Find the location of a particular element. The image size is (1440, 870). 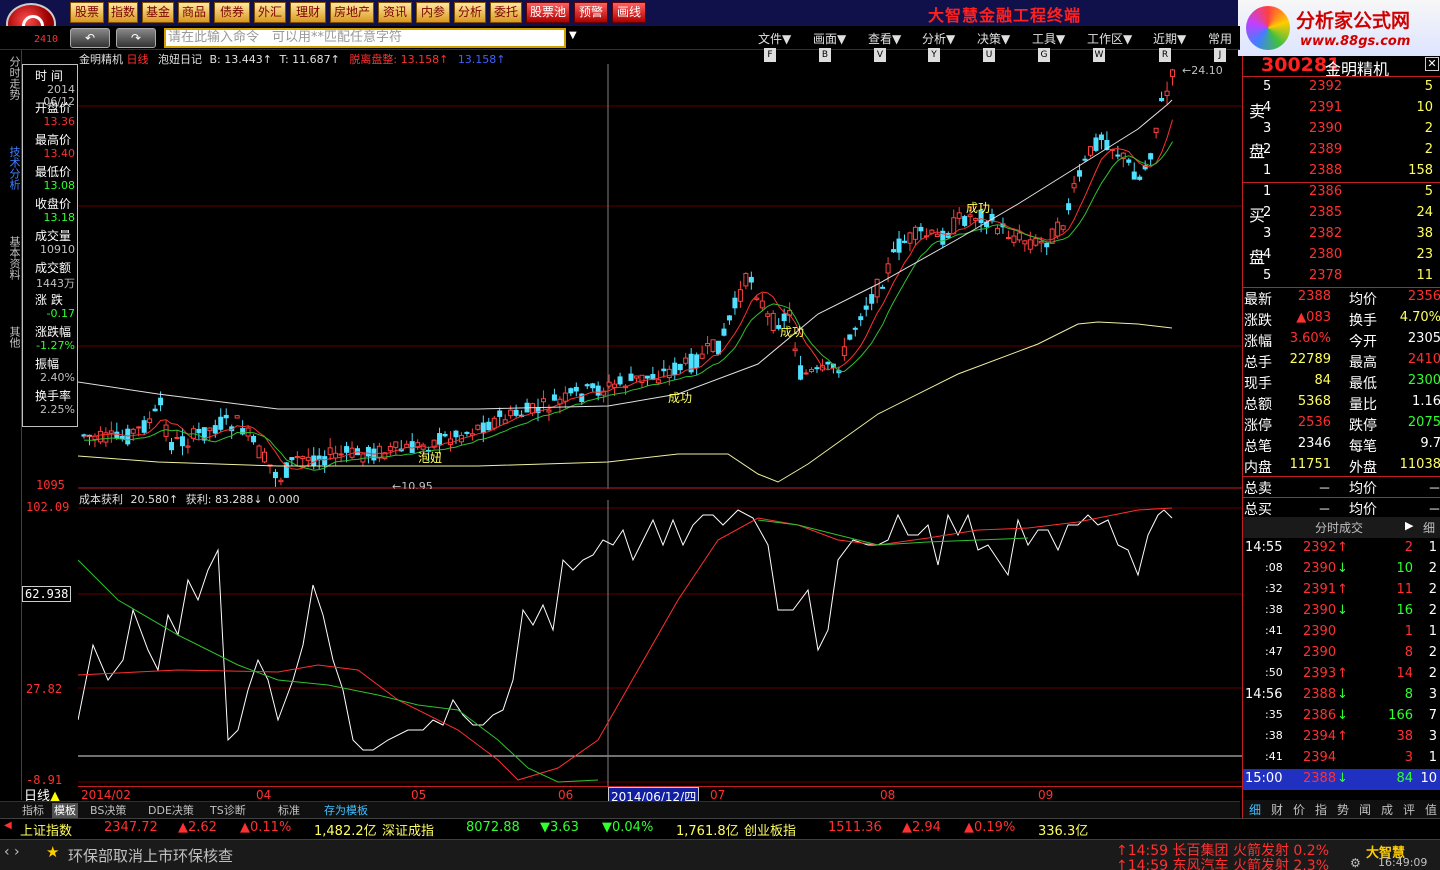

menu-1: 画面▼ is located at coordinates (829, 38).